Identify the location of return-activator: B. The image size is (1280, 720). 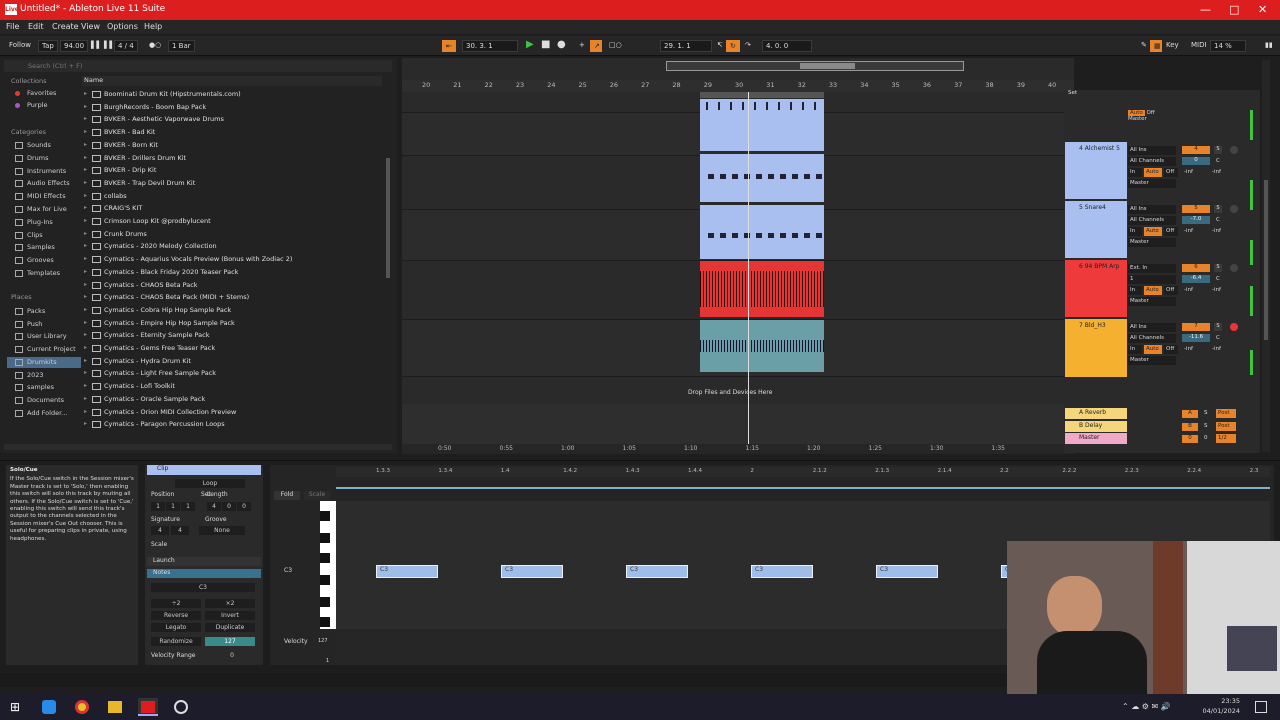
(1190, 426).